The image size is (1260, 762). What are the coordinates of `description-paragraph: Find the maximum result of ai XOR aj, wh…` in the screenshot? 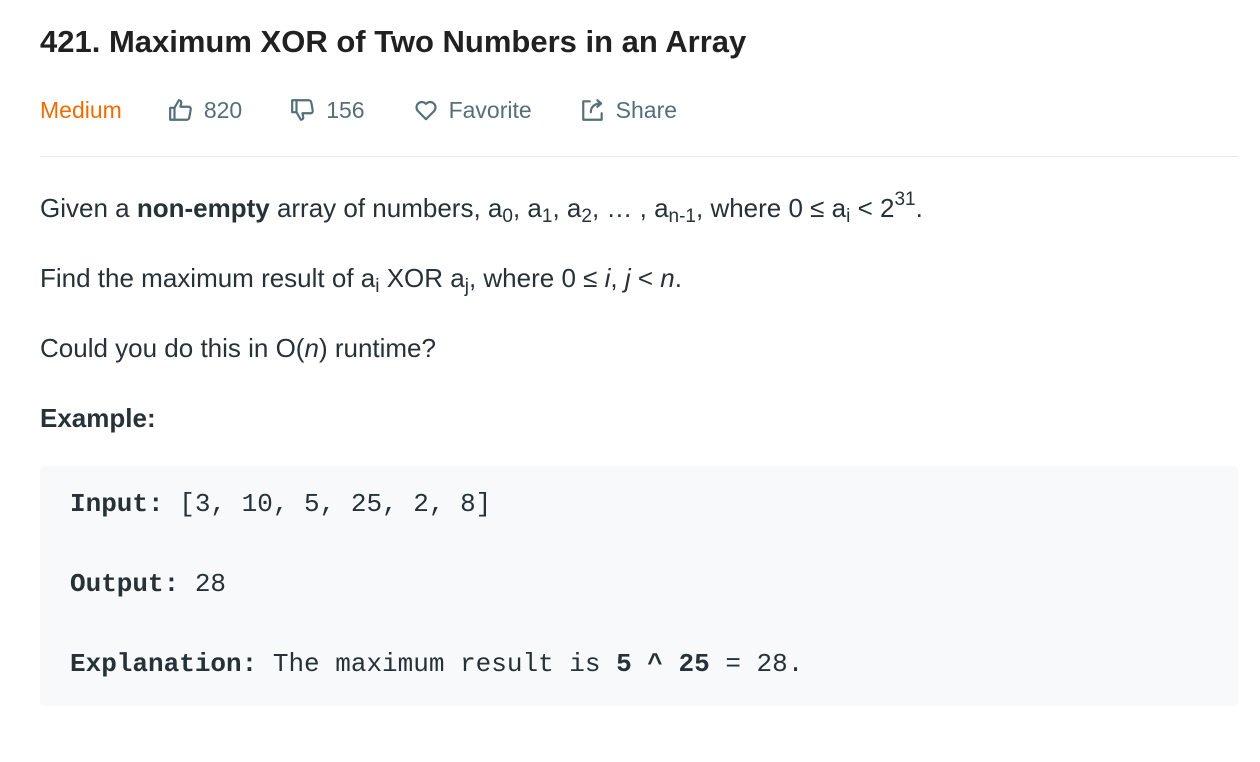 It's located at (361, 280).